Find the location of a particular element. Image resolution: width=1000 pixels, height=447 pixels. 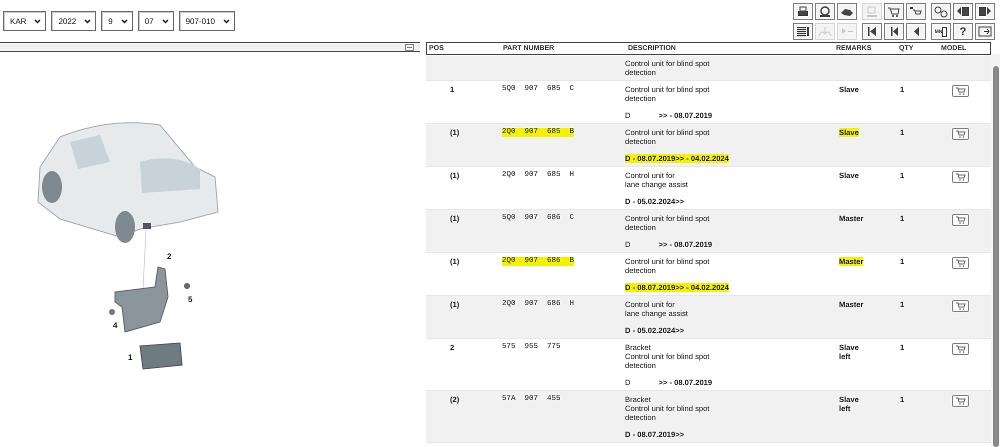

scrollbar is located at coordinates (995, 250).